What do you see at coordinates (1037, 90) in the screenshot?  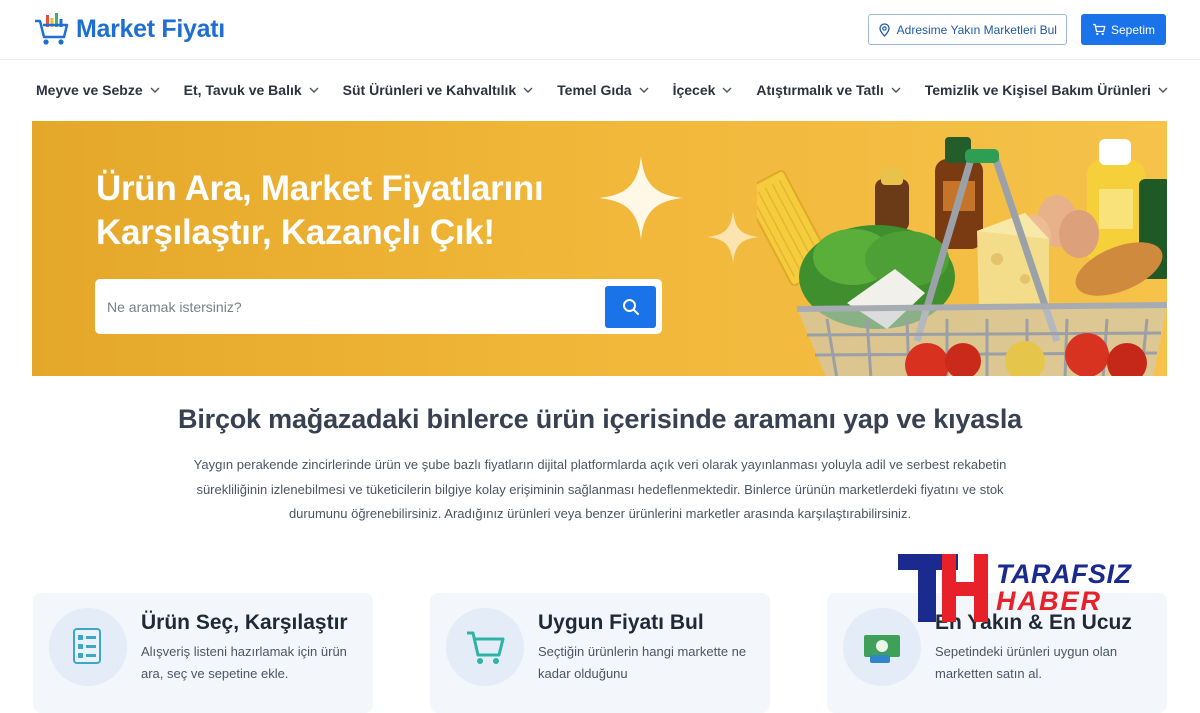 I see `nav-item-label: Temizlik ve Kişisel Bakım Ürünleri` at bounding box center [1037, 90].